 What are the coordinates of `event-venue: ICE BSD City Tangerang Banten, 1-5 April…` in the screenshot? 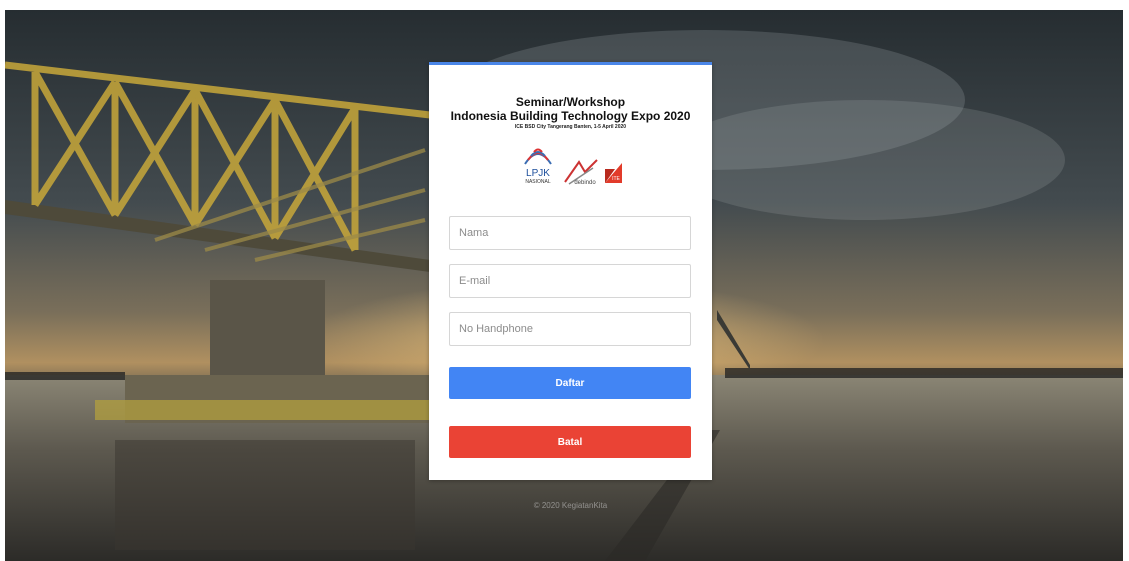 It's located at (570, 127).